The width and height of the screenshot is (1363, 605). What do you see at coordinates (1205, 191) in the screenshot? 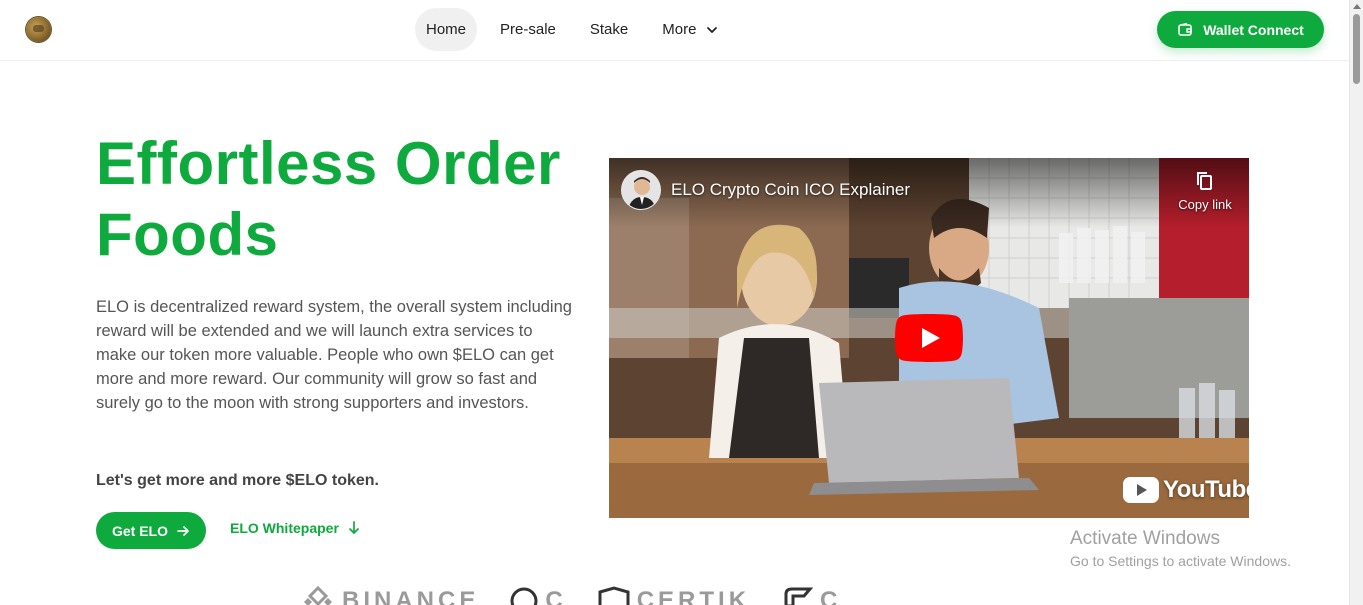
I see `copy-link-button: Copy link` at bounding box center [1205, 191].